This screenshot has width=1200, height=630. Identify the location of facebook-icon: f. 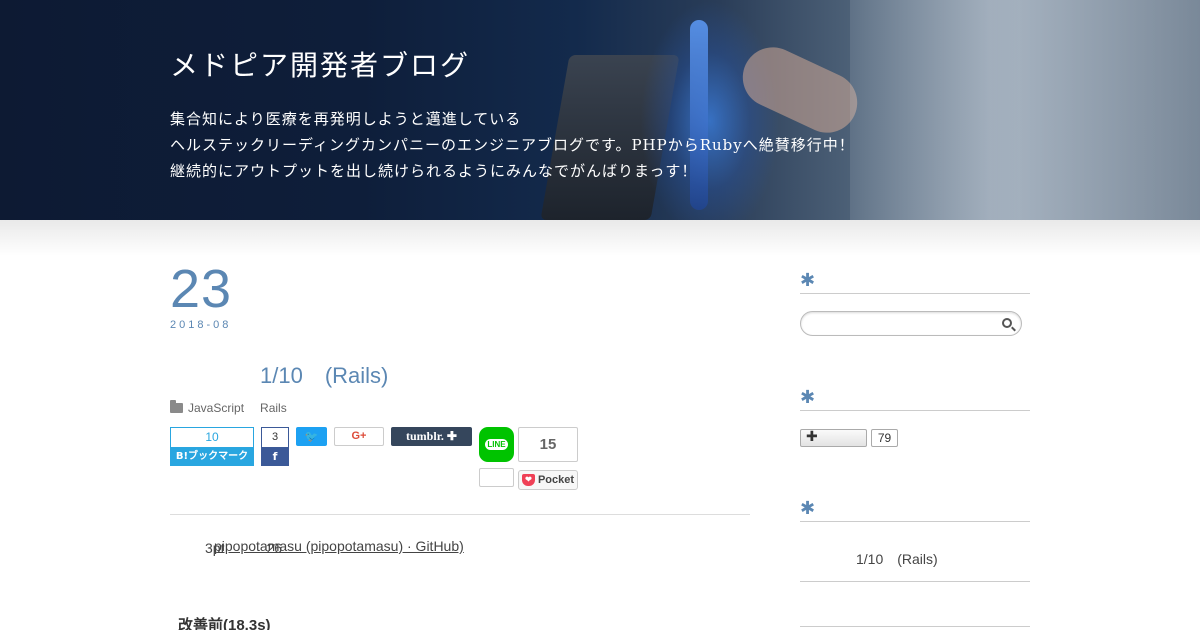
(275, 456).